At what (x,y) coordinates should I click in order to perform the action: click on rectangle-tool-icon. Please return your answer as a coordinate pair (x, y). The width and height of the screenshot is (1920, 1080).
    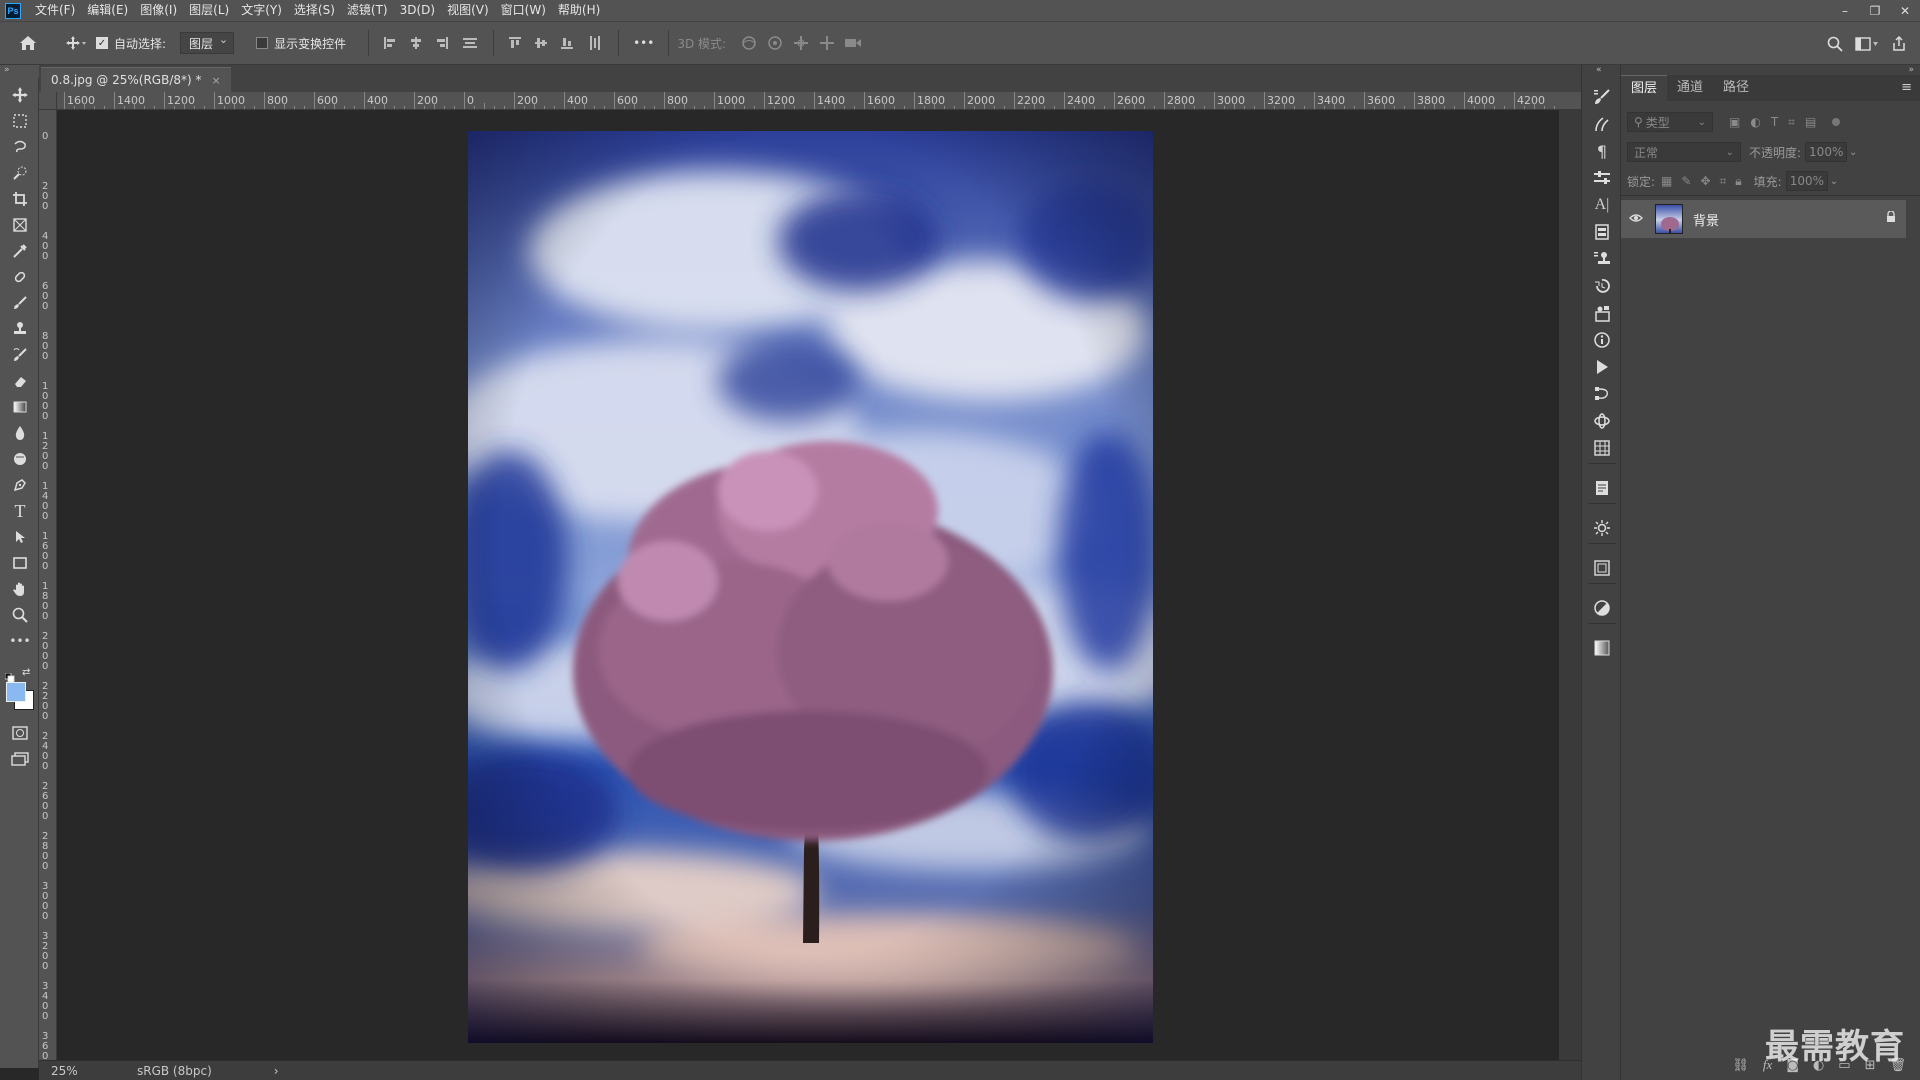
    Looking at the image, I should click on (20, 563).